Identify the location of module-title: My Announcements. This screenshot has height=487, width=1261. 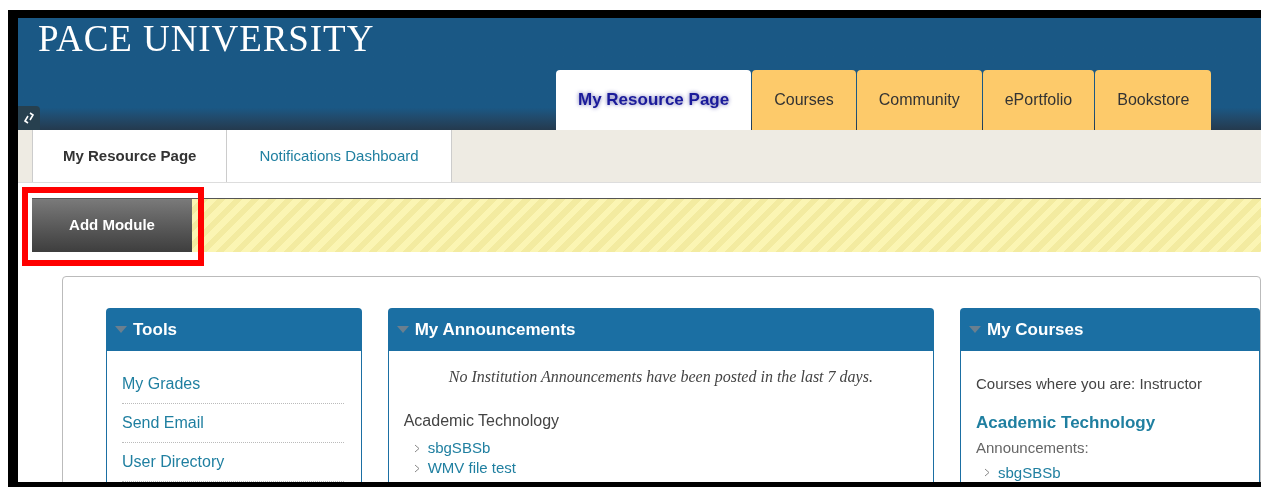
(495, 330).